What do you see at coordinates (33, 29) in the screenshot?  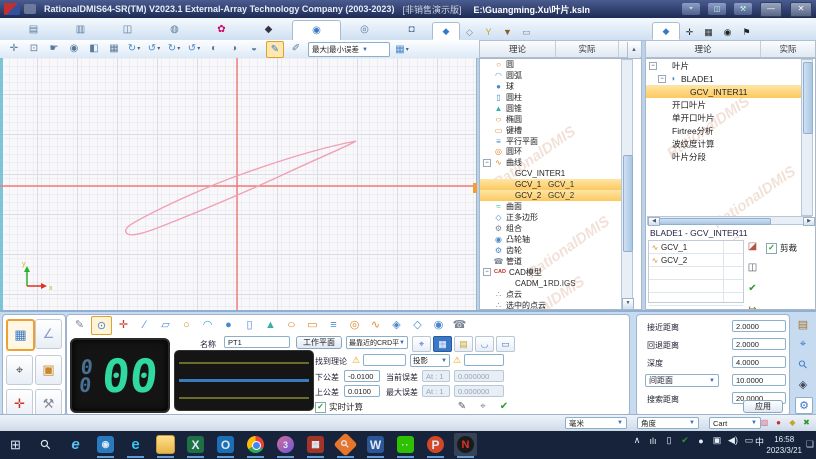 I see `ribbon-tab: ▤` at bounding box center [33, 29].